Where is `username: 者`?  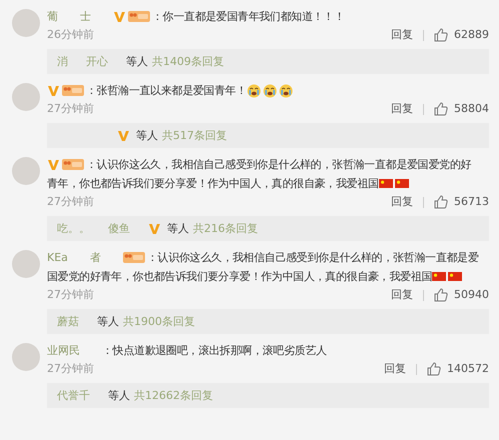 username: 者 is located at coordinates (95, 258).